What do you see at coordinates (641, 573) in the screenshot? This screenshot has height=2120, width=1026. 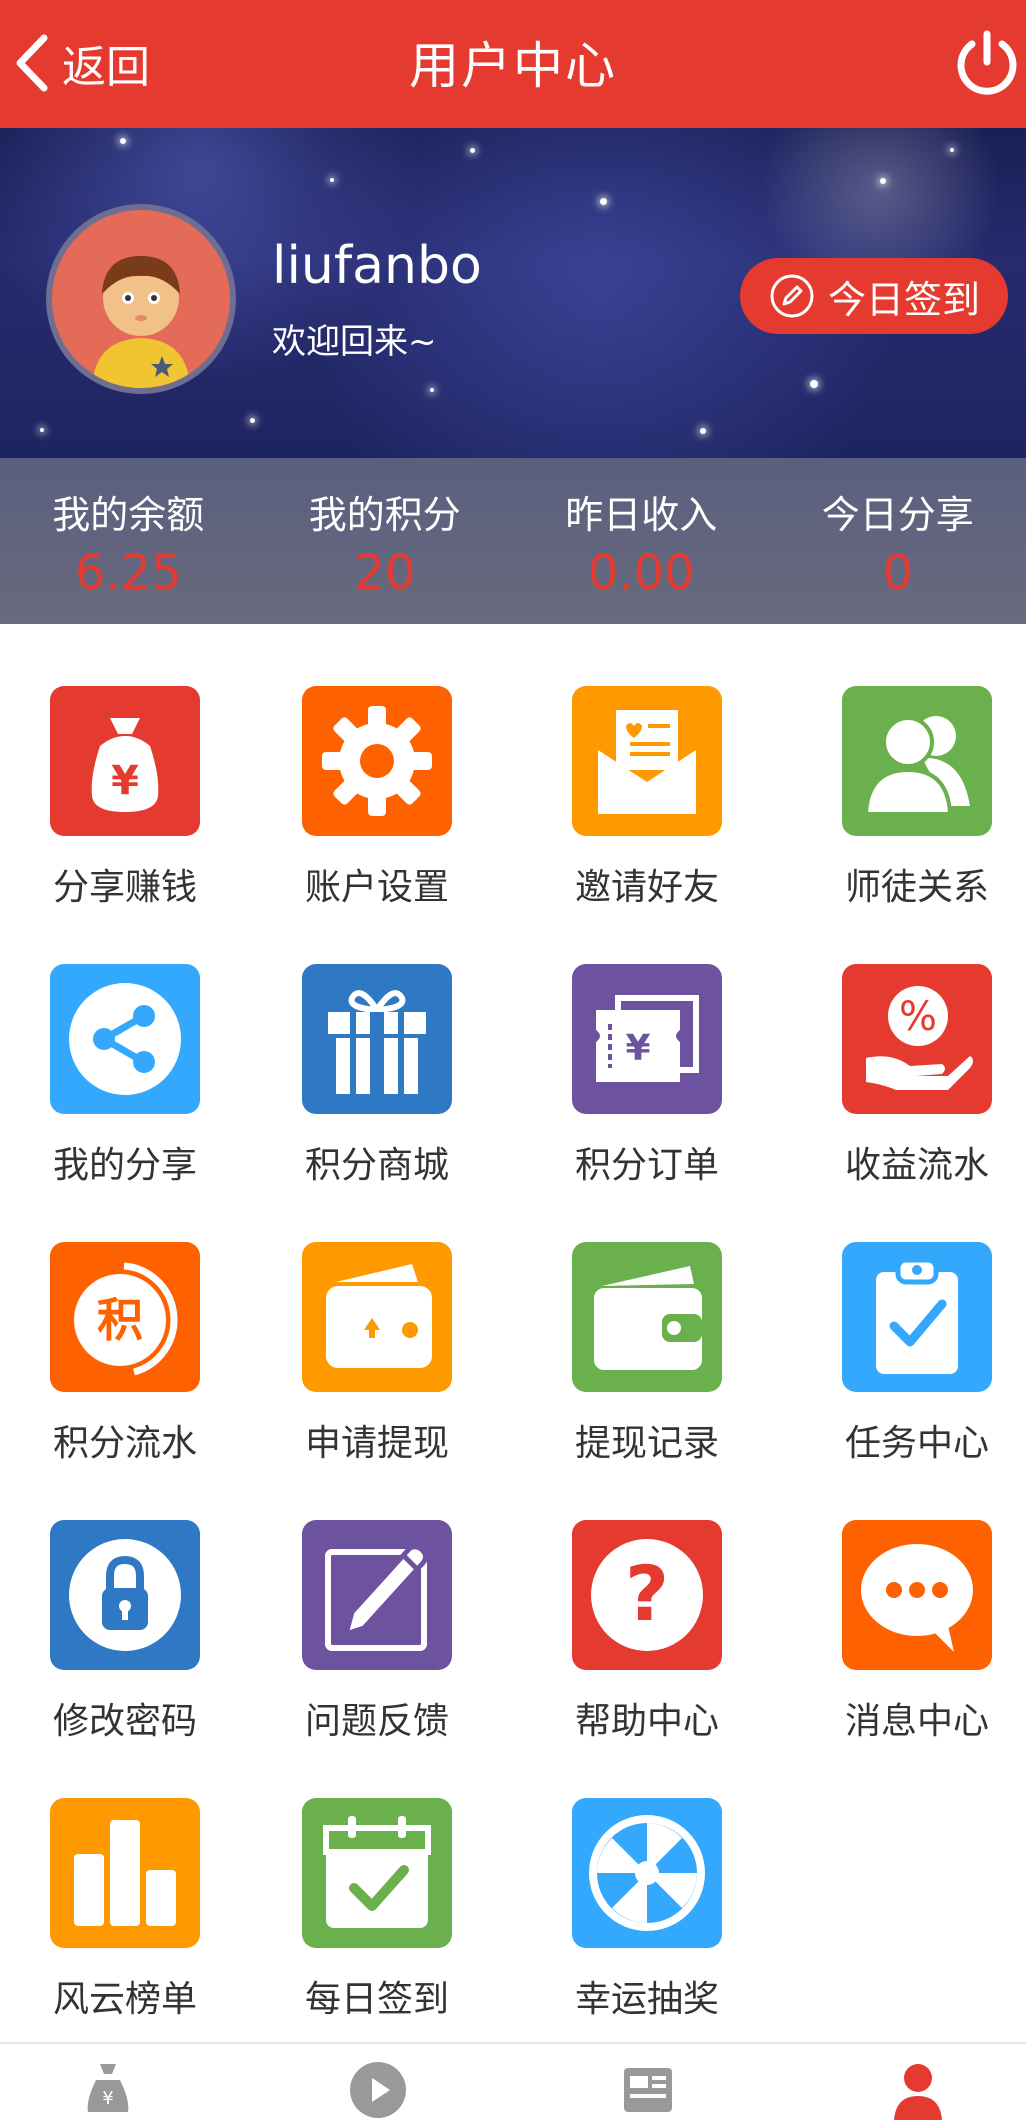 I see `stat-value: 0.00` at bounding box center [641, 573].